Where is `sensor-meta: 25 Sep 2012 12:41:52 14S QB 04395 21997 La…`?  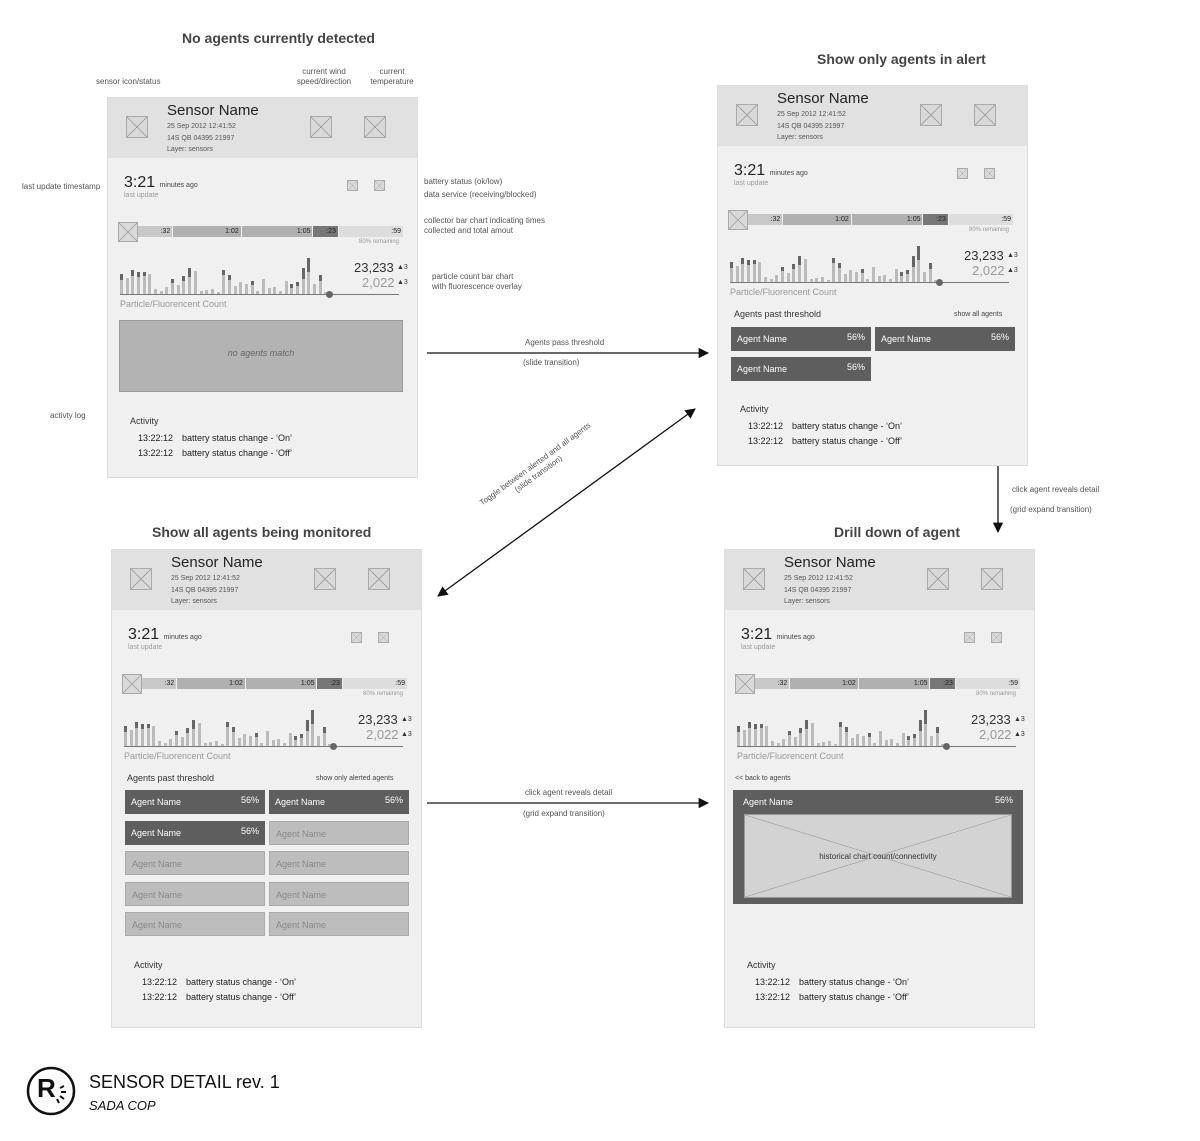
sensor-meta: 25 Sep 2012 12:41:52 14S QB 04395 21997 La… is located at coordinates (811, 126).